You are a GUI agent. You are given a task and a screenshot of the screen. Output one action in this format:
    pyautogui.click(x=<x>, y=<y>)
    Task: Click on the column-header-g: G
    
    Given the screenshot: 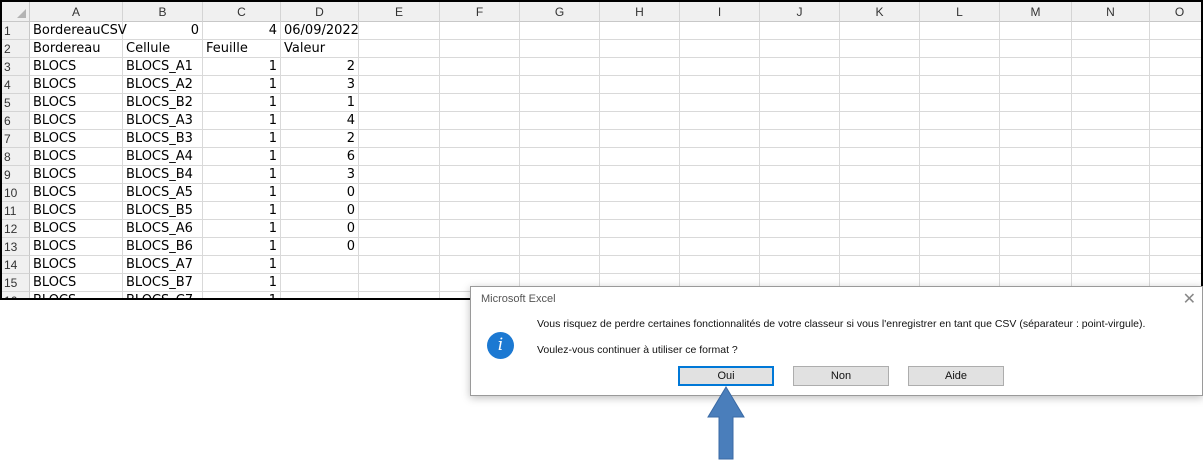 What is the action you would take?
    pyautogui.click(x=560, y=12)
    